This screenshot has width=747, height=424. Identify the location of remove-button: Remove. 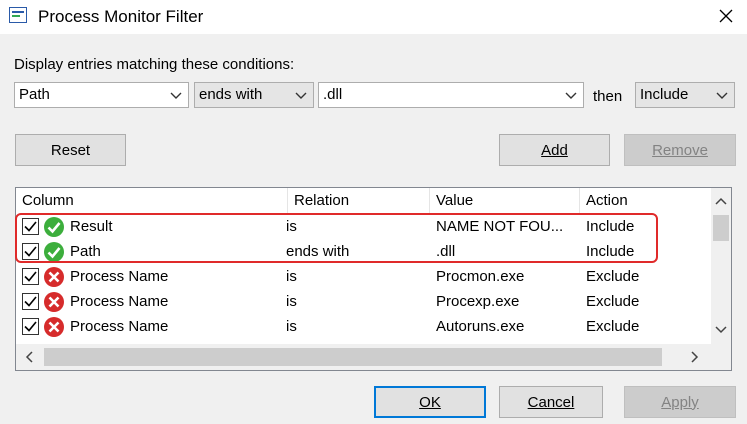
(680, 150).